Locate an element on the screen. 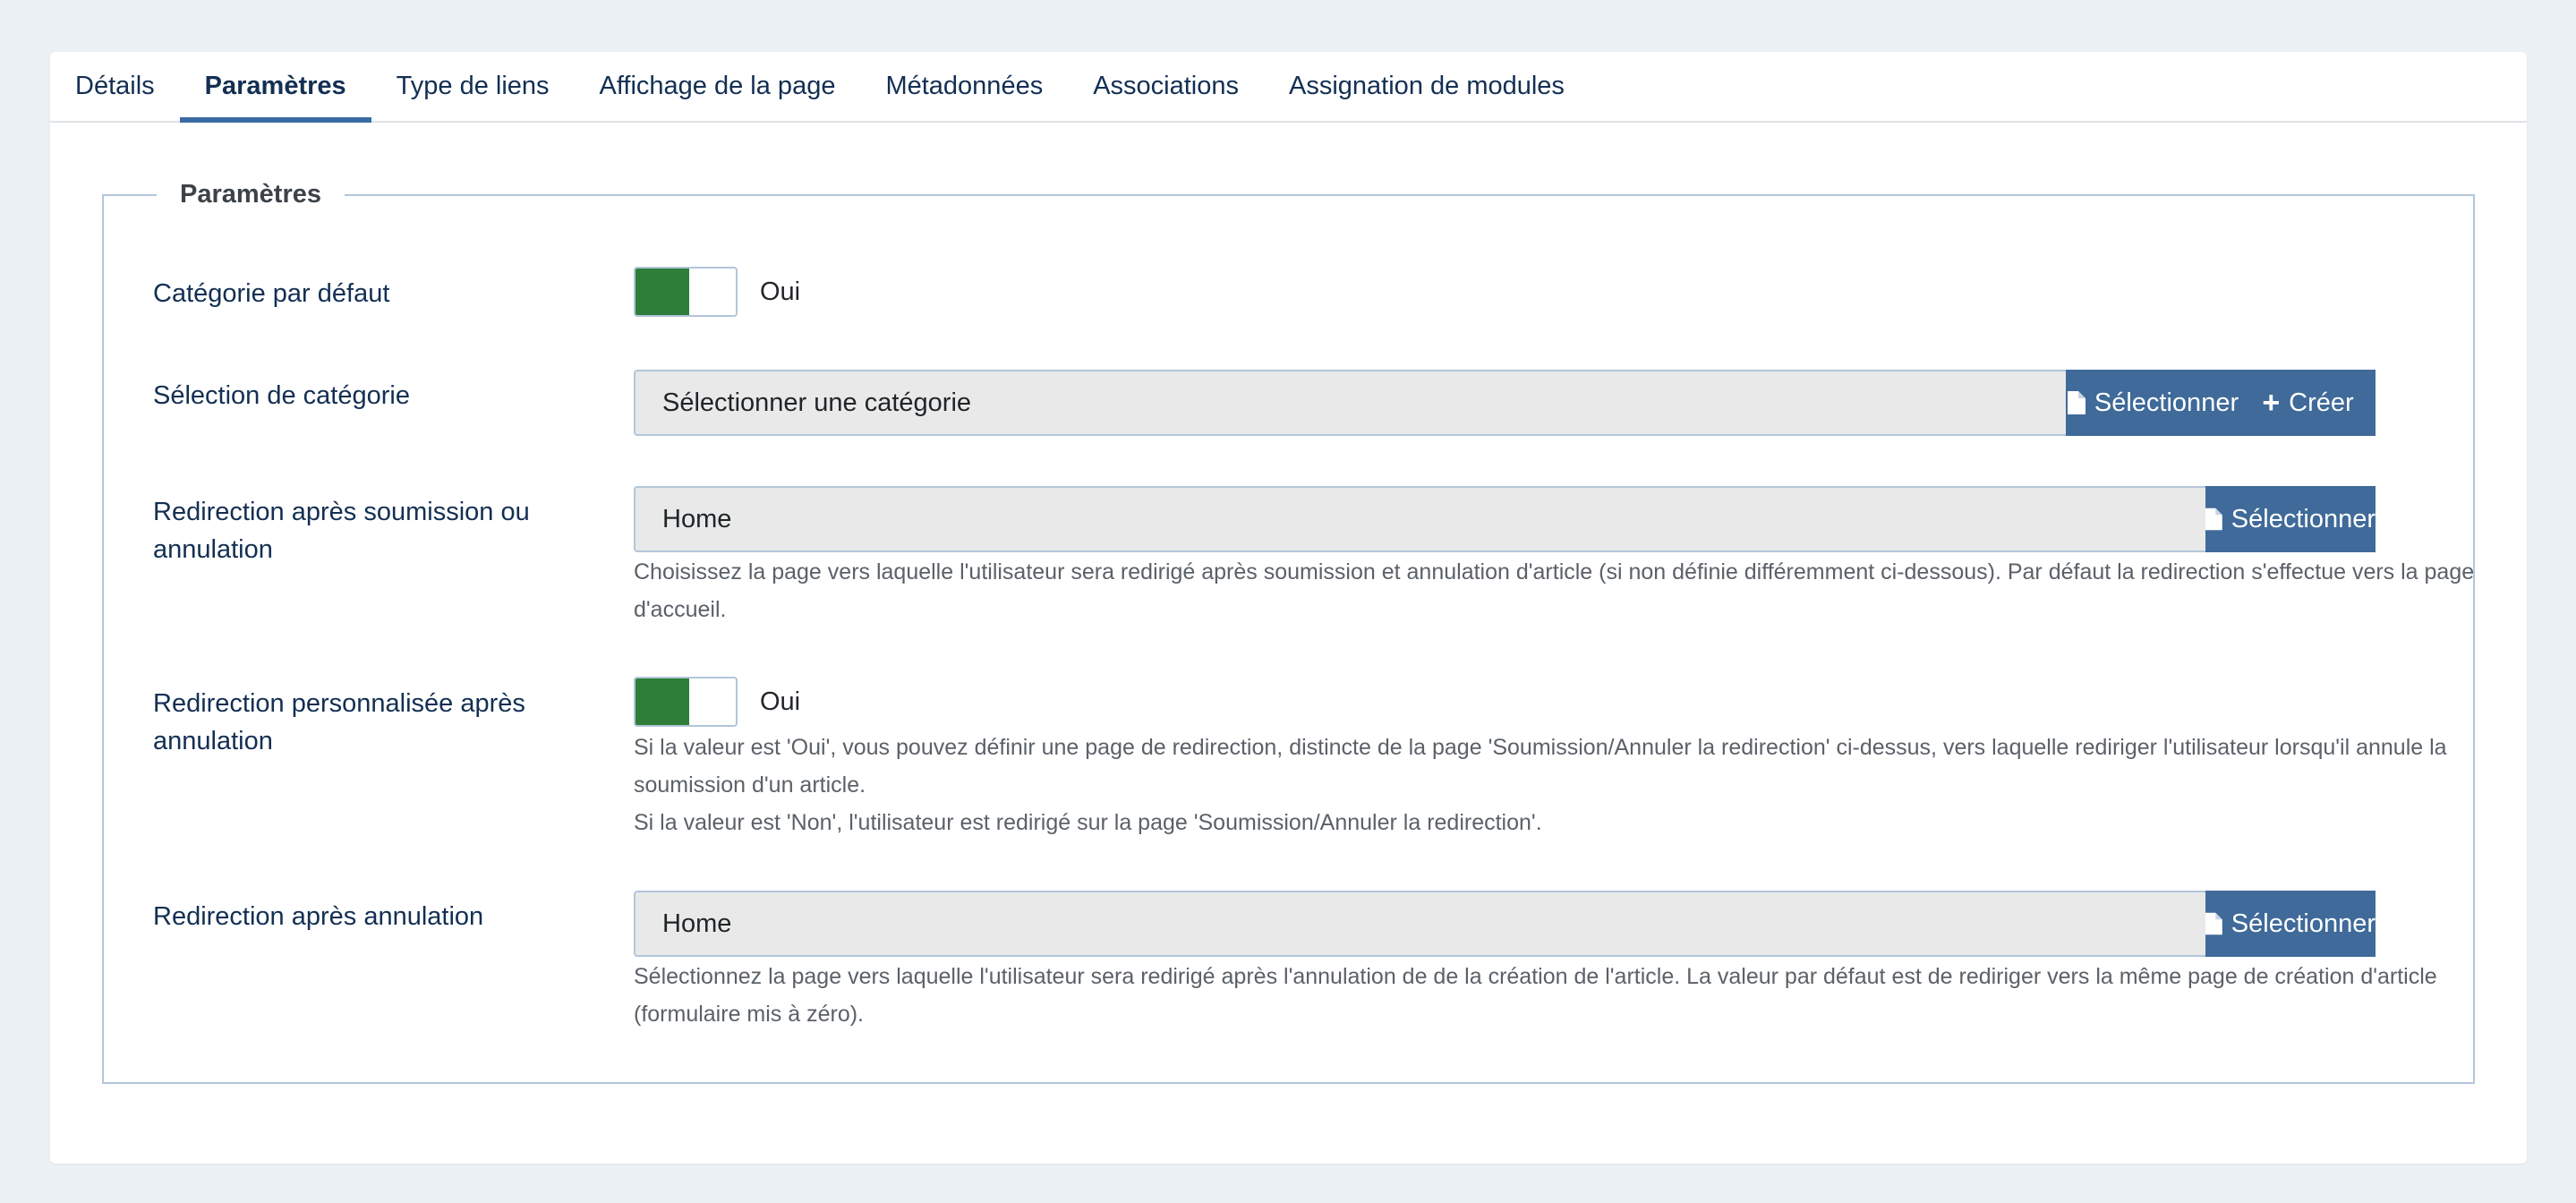 This screenshot has width=2576, height=1203. default-category-value: Oui is located at coordinates (780, 291).